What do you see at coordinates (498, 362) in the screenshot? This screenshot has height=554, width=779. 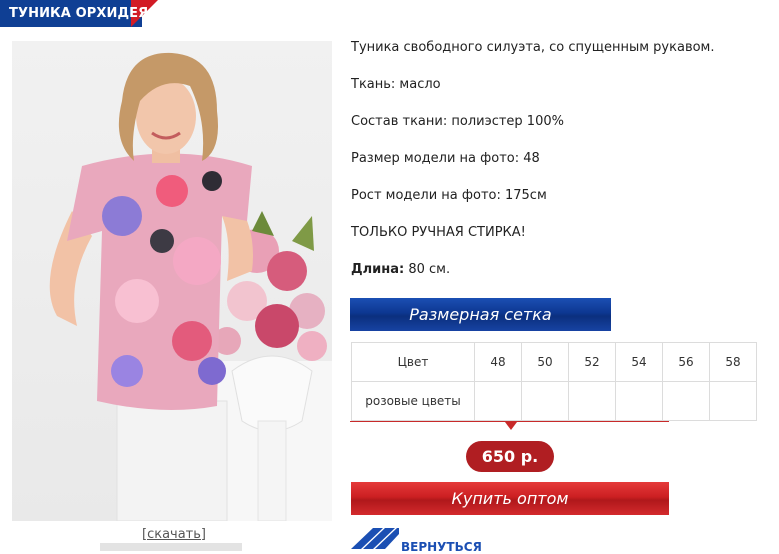 I see `table-header-cell: 48` at bounding box center [498, 362].